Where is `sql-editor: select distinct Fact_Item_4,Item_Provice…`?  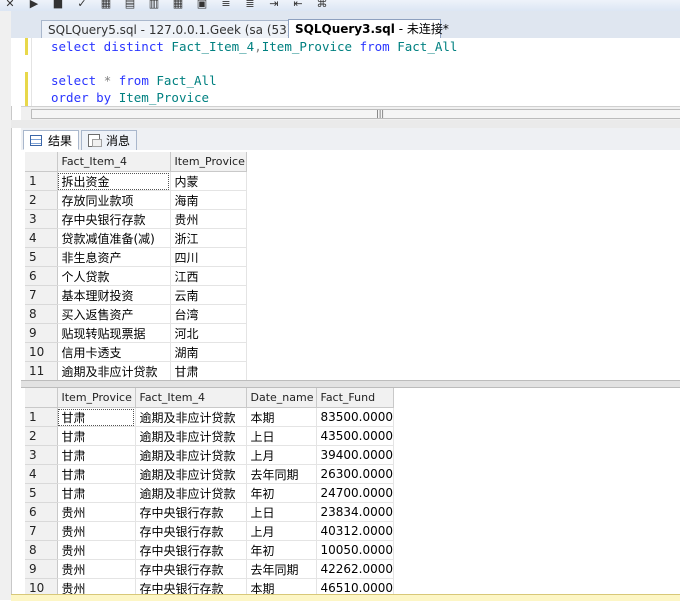 sql-editor: select distinct Fact_Item_4,Item_Provice… is located at coordinates (345, 72).